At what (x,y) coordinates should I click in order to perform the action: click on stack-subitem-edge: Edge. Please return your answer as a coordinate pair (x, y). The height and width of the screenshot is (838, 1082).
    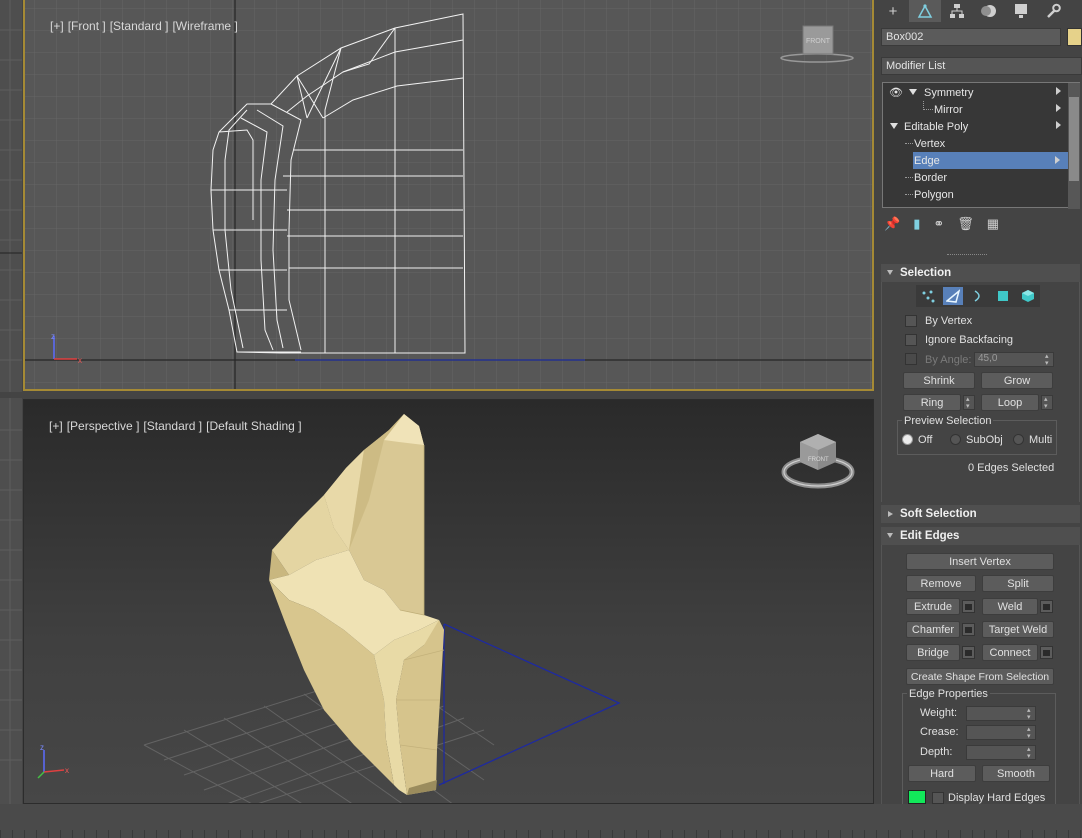
    Looking at the image, I should click on (990, 160).